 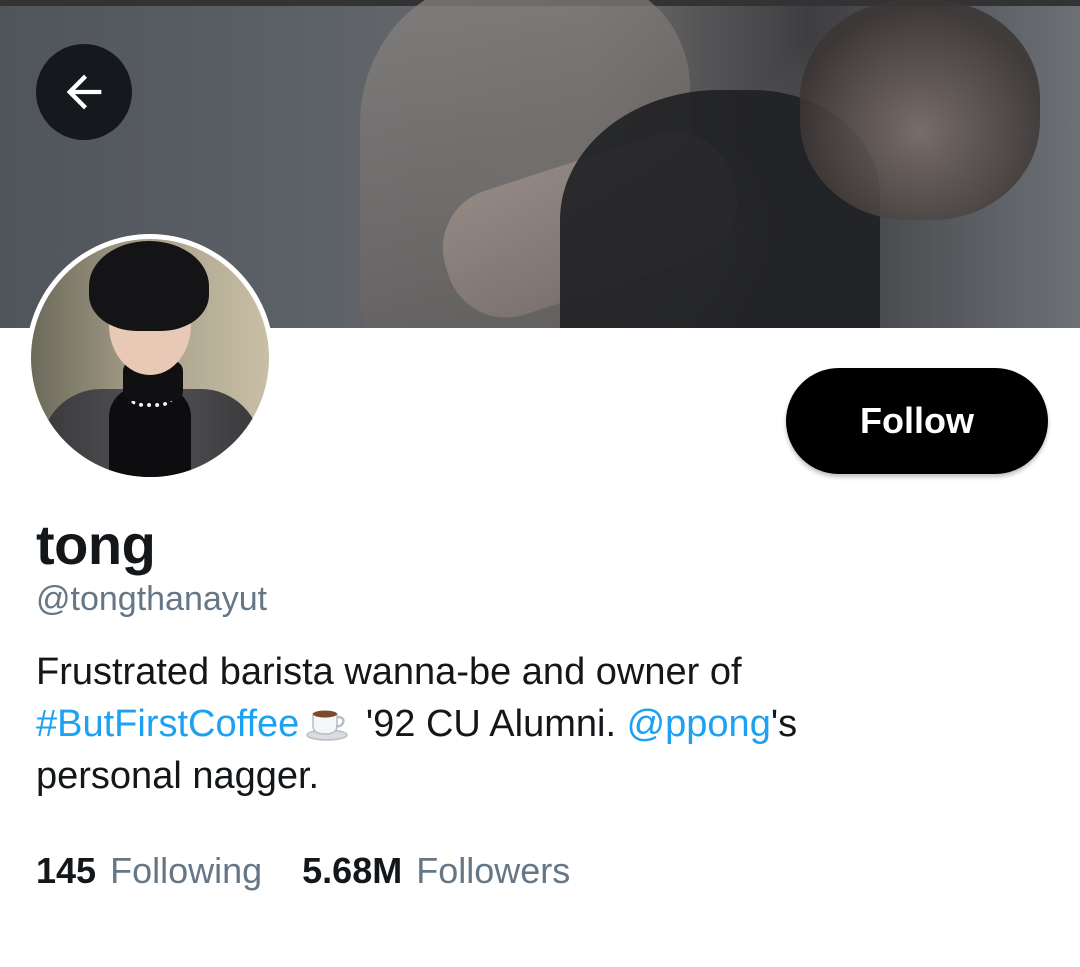 I want to click on avatar-photo, so click(x=150, y=358).